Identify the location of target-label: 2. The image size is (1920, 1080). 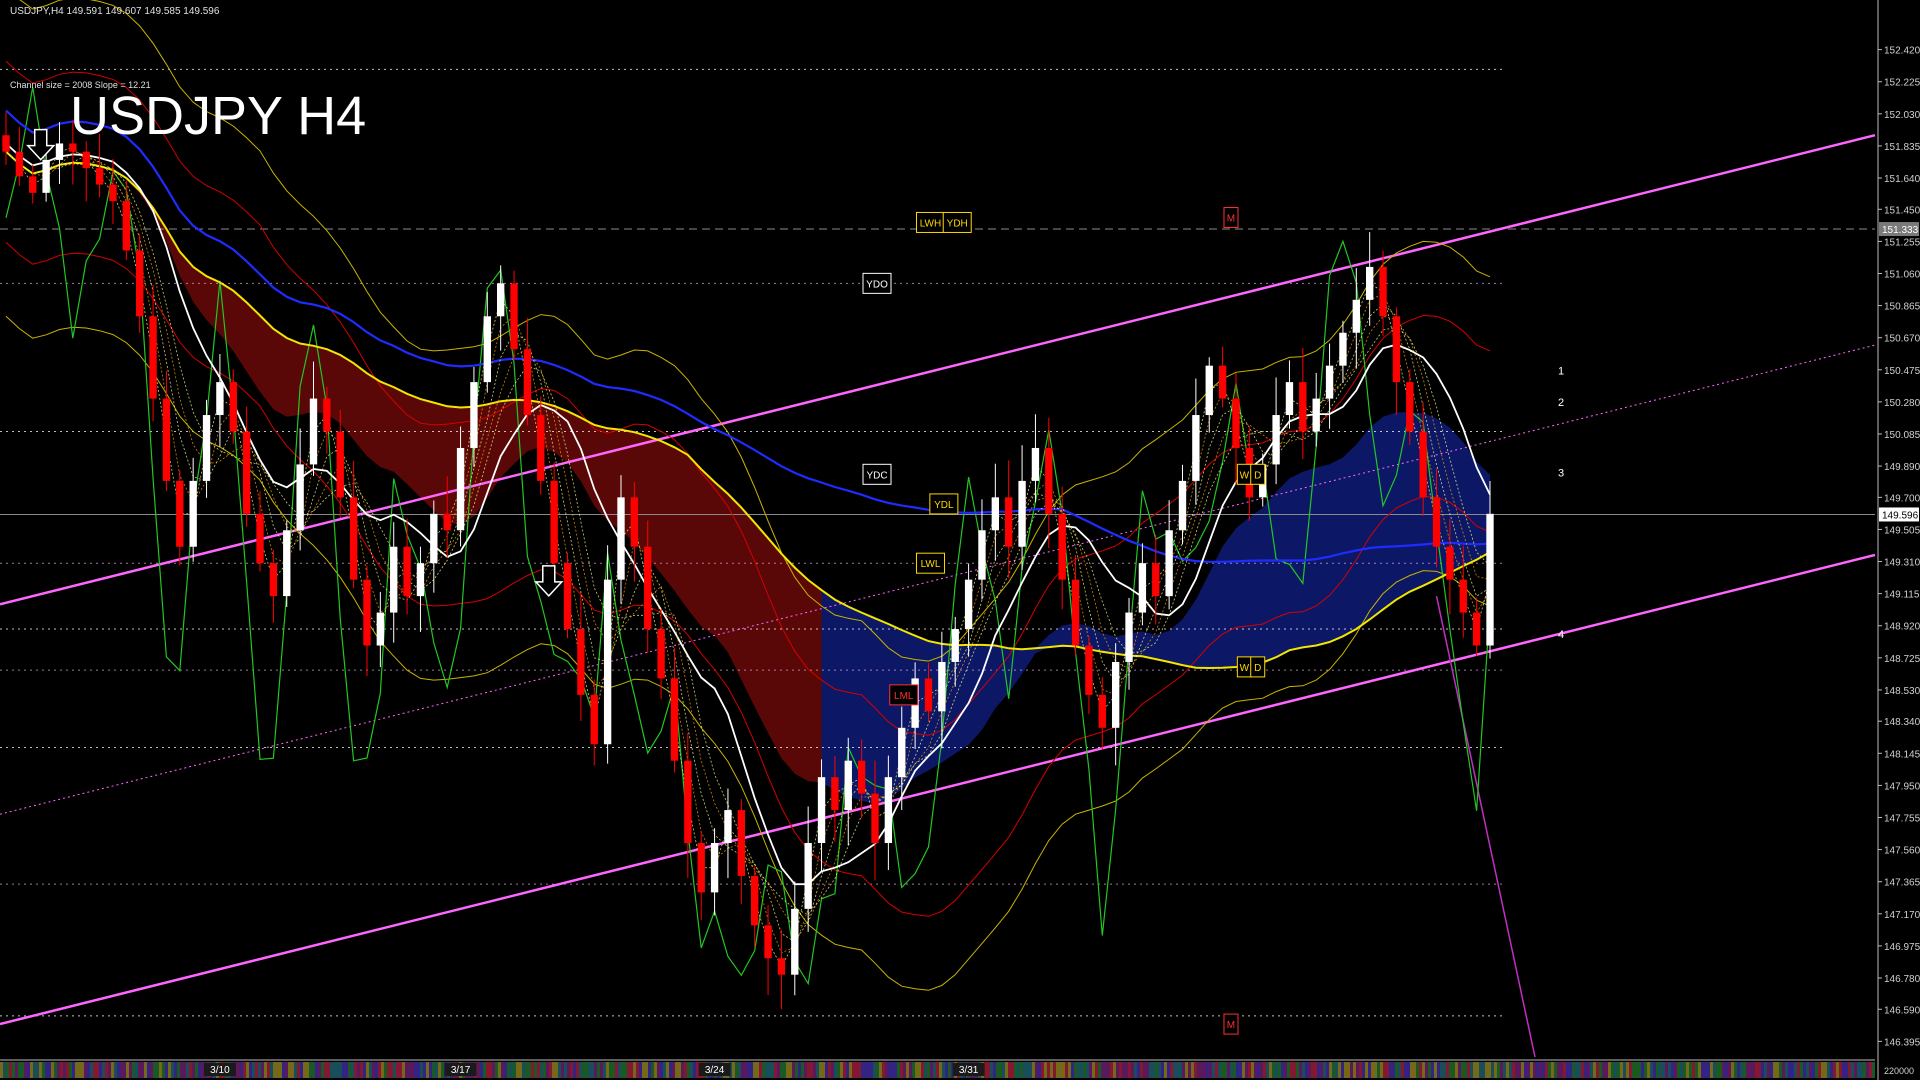
(1561, 403).